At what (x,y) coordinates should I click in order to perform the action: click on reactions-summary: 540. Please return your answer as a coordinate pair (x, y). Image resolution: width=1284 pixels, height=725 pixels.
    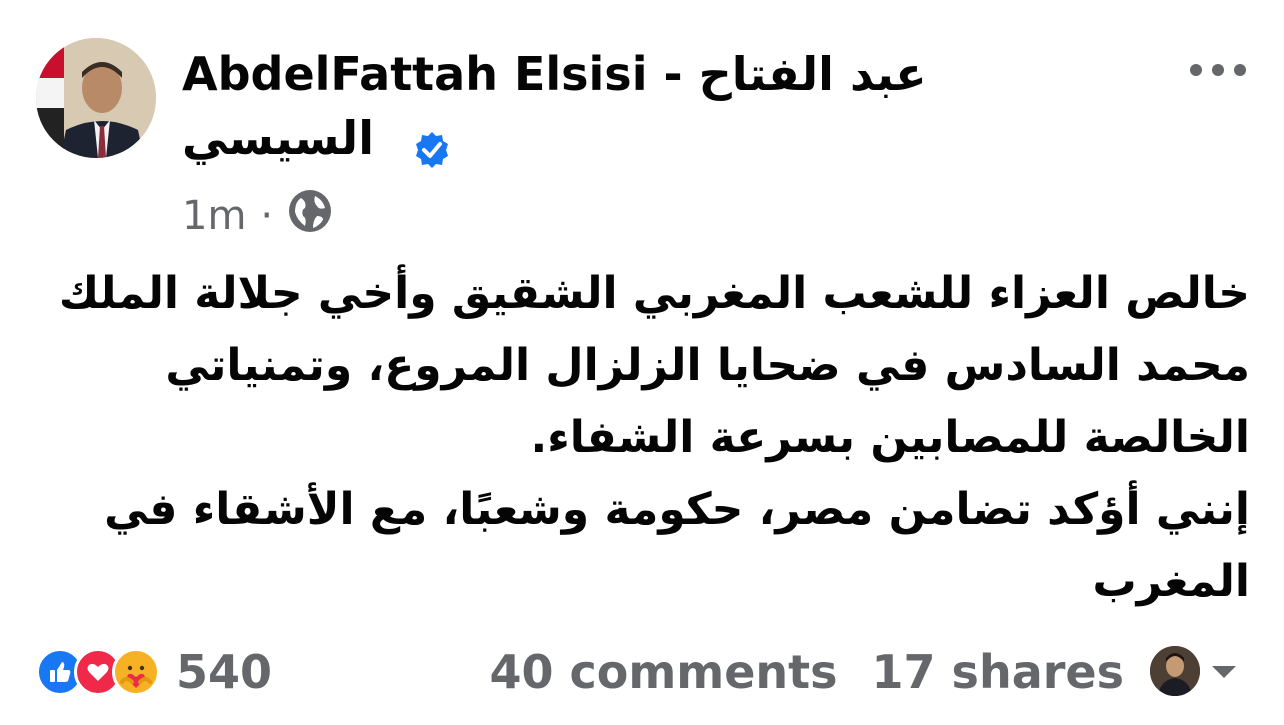
    Looking at the image, I should click on (154, 672).